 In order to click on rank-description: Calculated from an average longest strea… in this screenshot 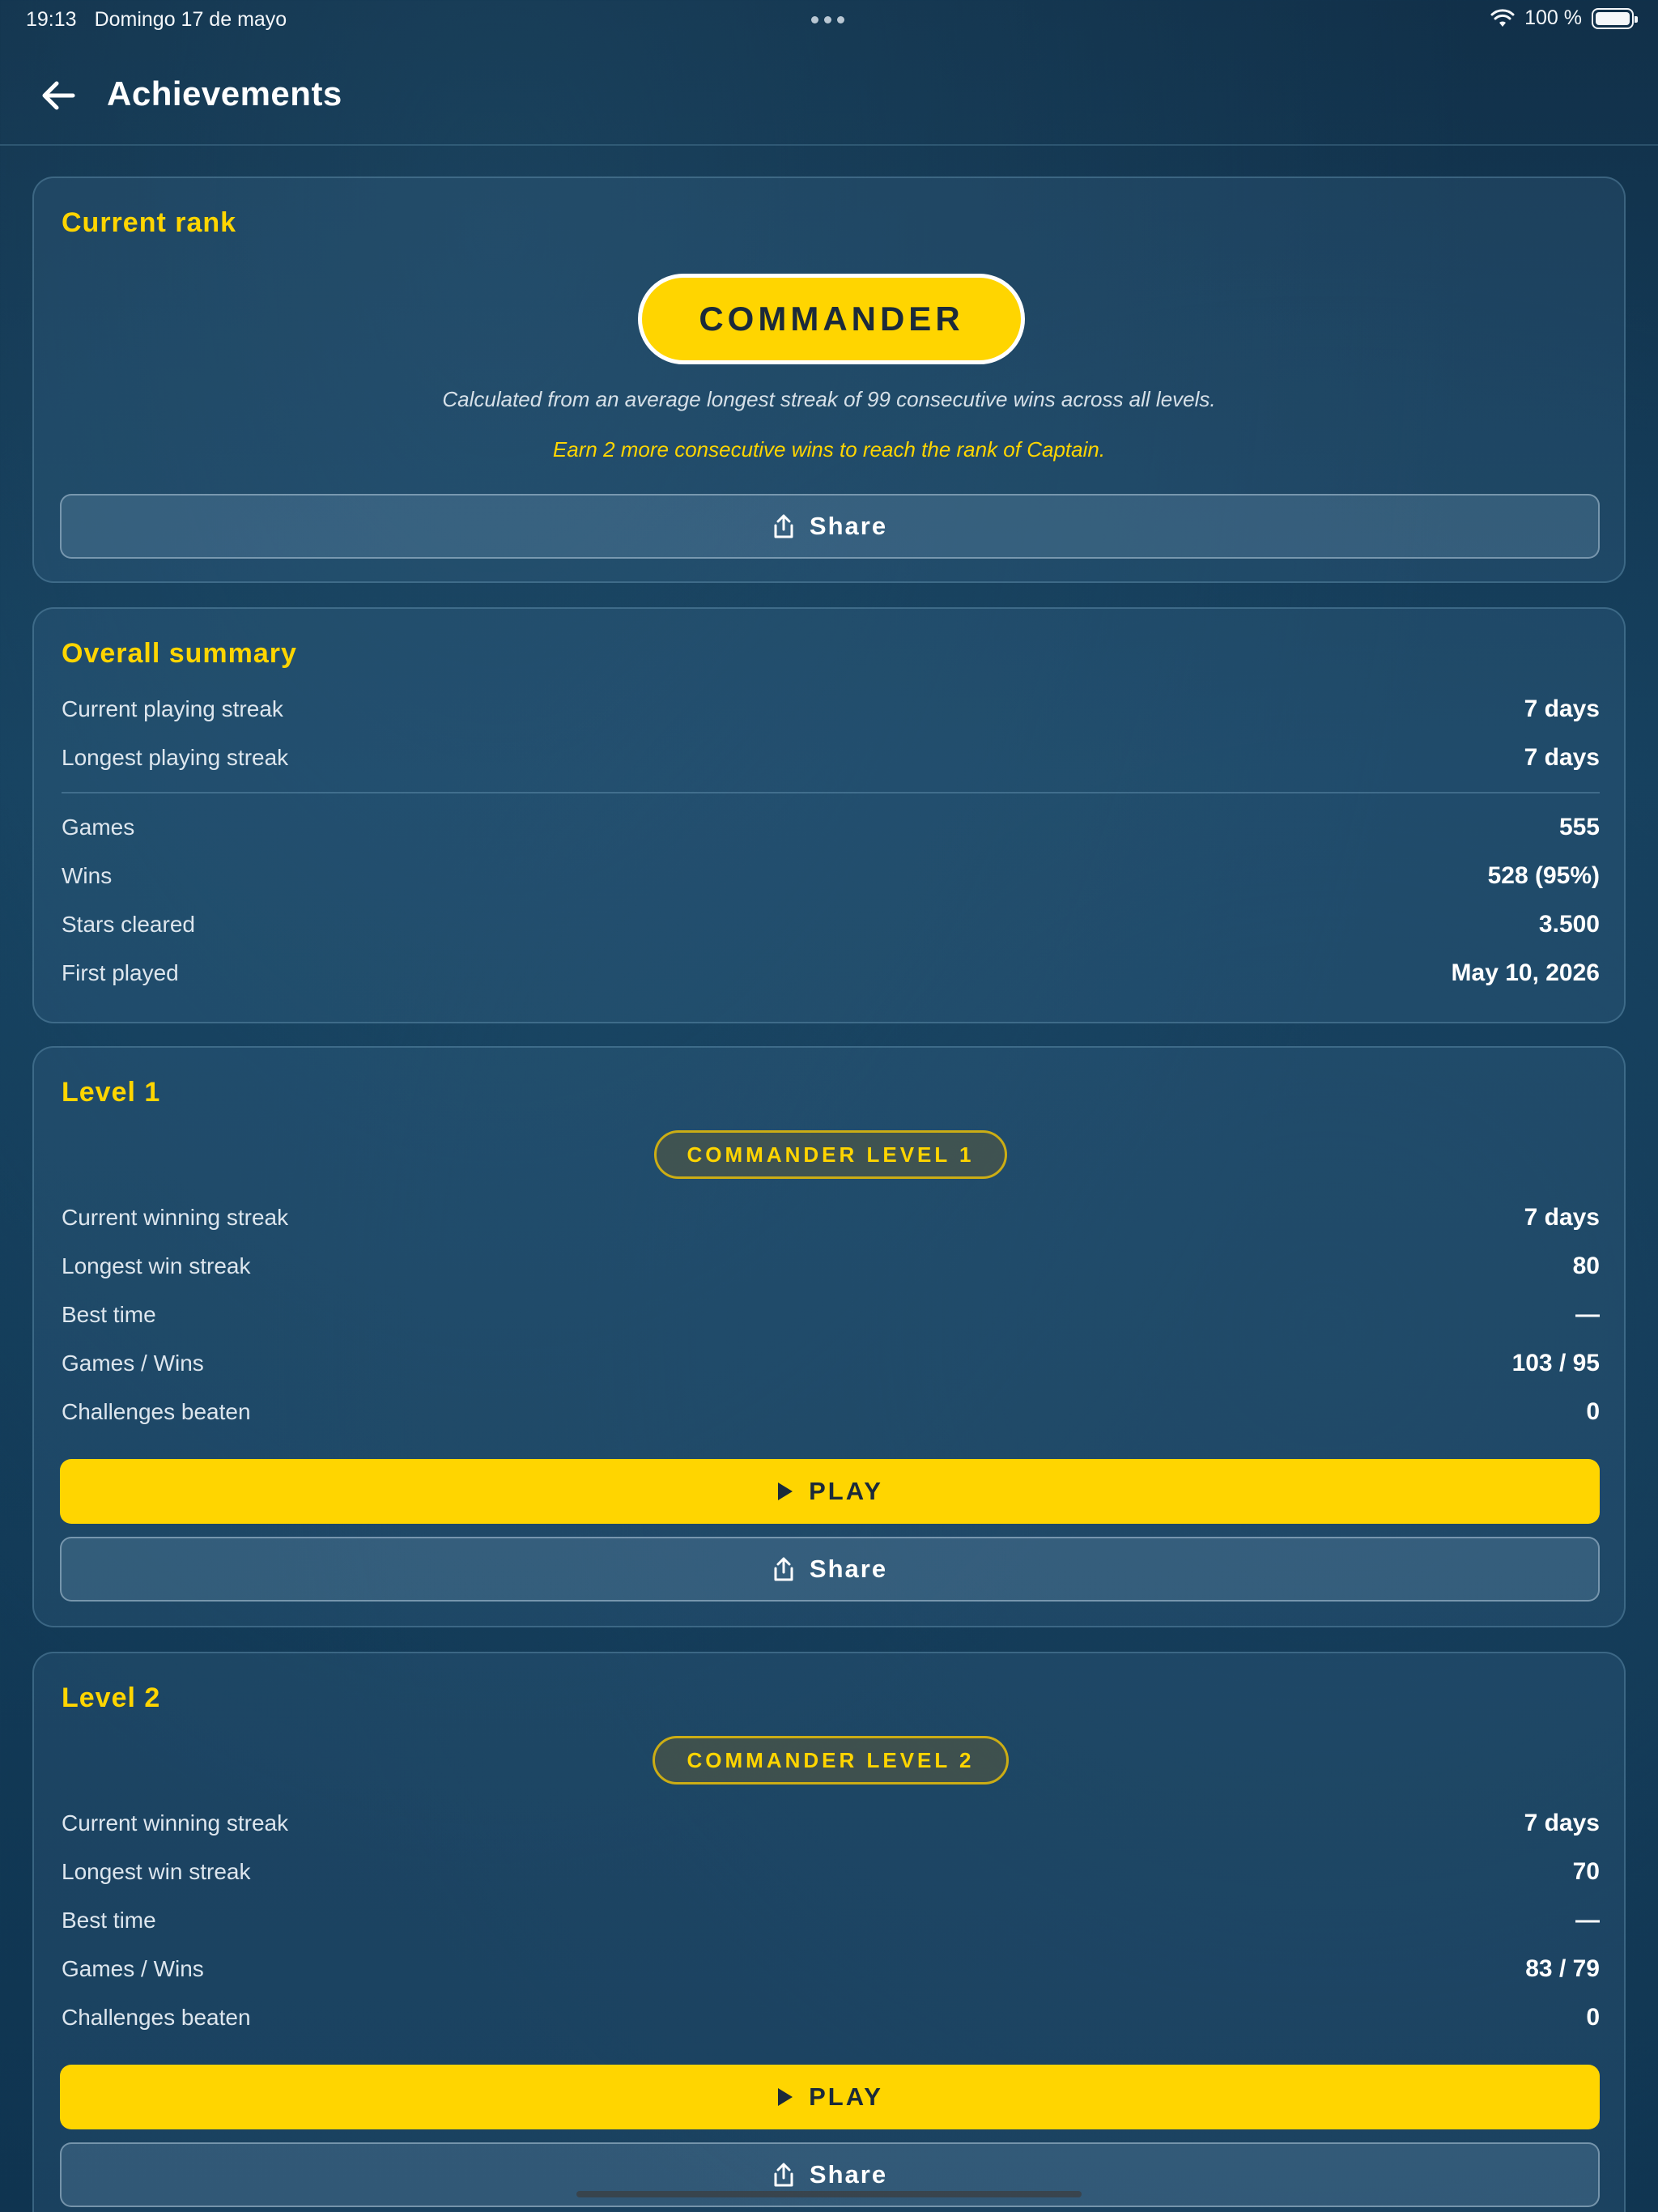, I will do `click(829, 399)`.